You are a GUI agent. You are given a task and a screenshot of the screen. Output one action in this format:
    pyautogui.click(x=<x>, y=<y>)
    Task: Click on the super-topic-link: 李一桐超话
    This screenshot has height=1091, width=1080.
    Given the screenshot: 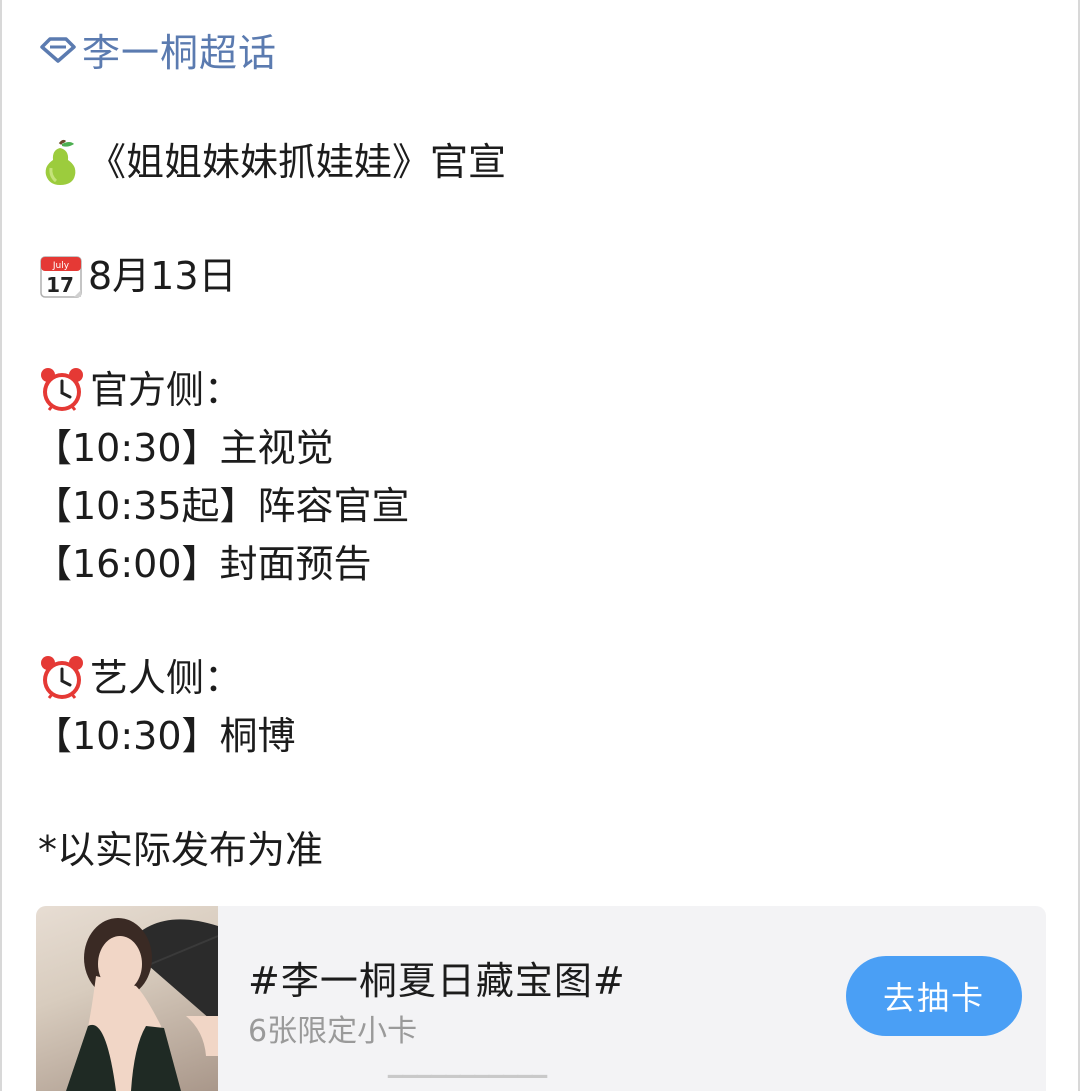 What is the action you would take?
    pyautogui.click(x=157, y=49)
    